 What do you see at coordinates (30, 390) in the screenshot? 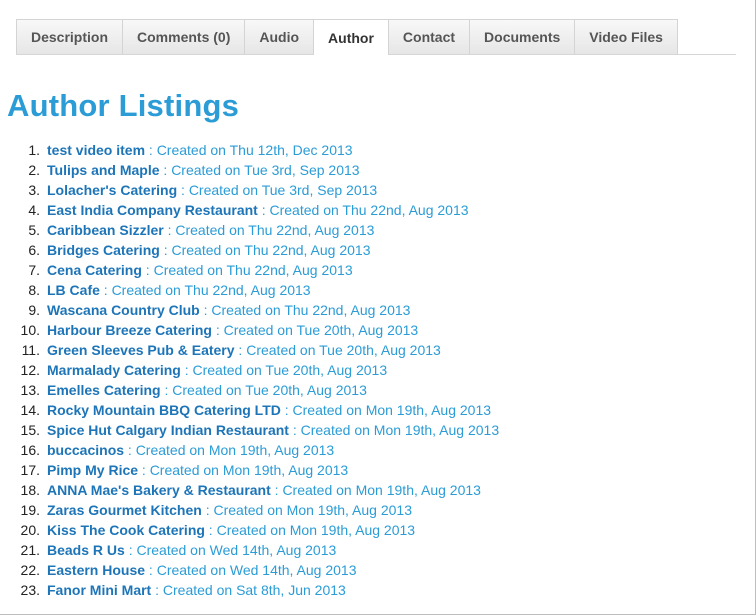
I see `list-item-number: 13.` at bounding box center [30, 390].